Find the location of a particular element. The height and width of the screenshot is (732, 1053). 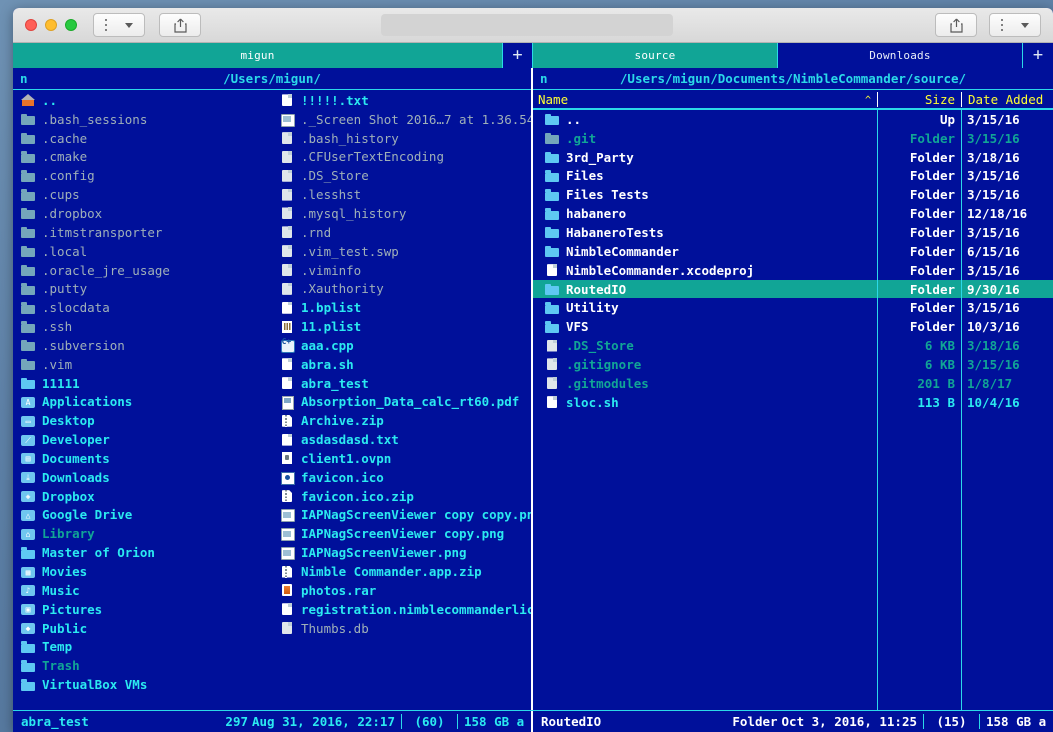

zoom-button is located at coordinates (71, 25).